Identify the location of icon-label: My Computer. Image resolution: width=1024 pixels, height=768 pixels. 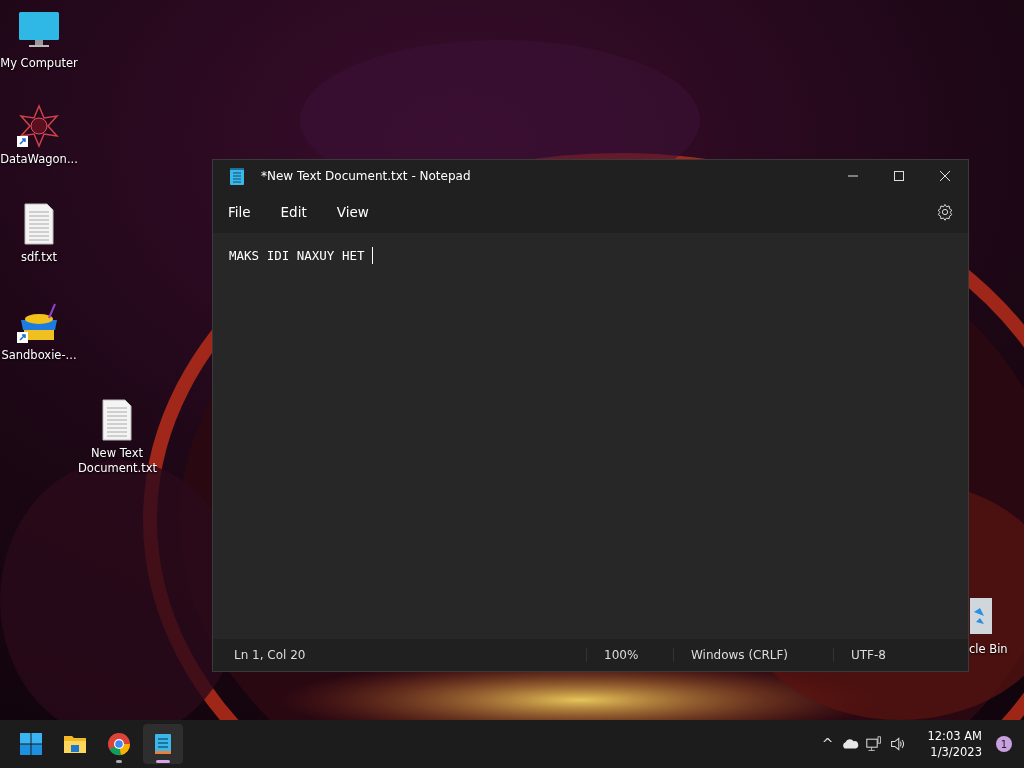
(39, 63).